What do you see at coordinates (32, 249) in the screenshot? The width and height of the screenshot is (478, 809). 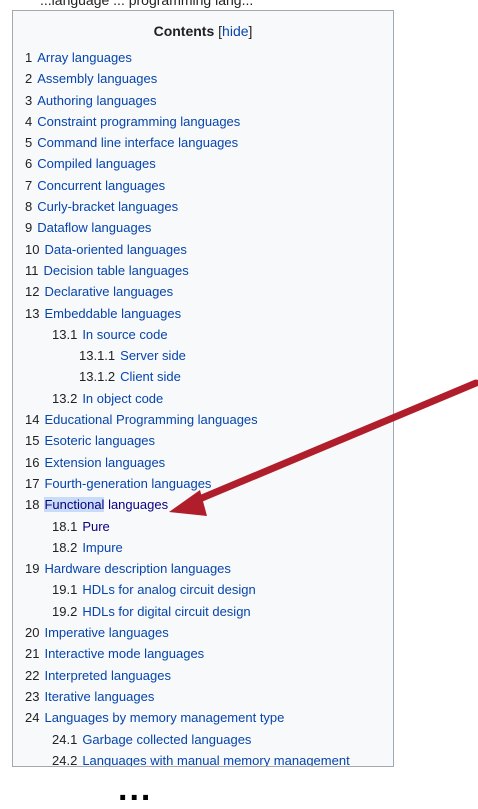 I see `toc-number: 10` at bounding box center [32, 249].